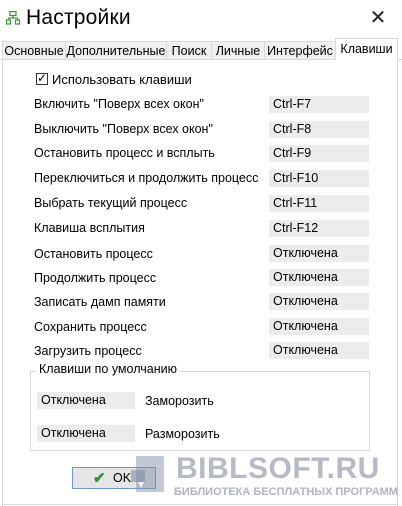 The image size is (402, 506). Describe the element at coordinates (116, 50) in the screenshot. I see `tab-advanced: Дополнительные` at that location.